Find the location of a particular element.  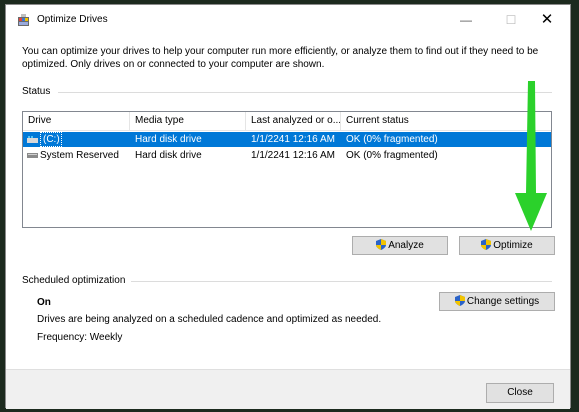

analyze-button-label: Analyze is located at coordinates (406, 245).